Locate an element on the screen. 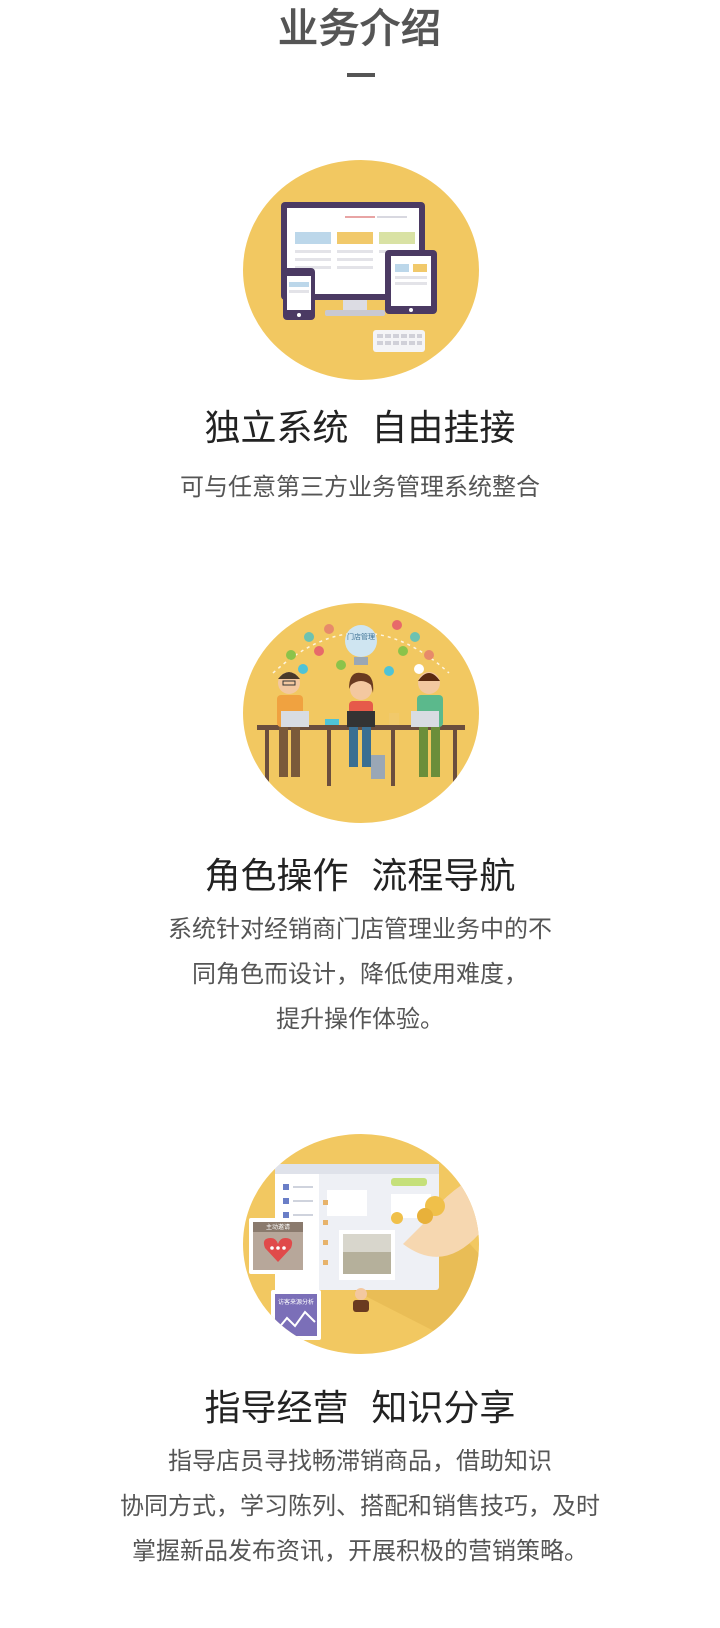 The width and height of the screenshot is (720, 1628). desc-line: 协同方式，学习陈列、搭配和销售技巧，及时 is located at coordinates (360, 1506).